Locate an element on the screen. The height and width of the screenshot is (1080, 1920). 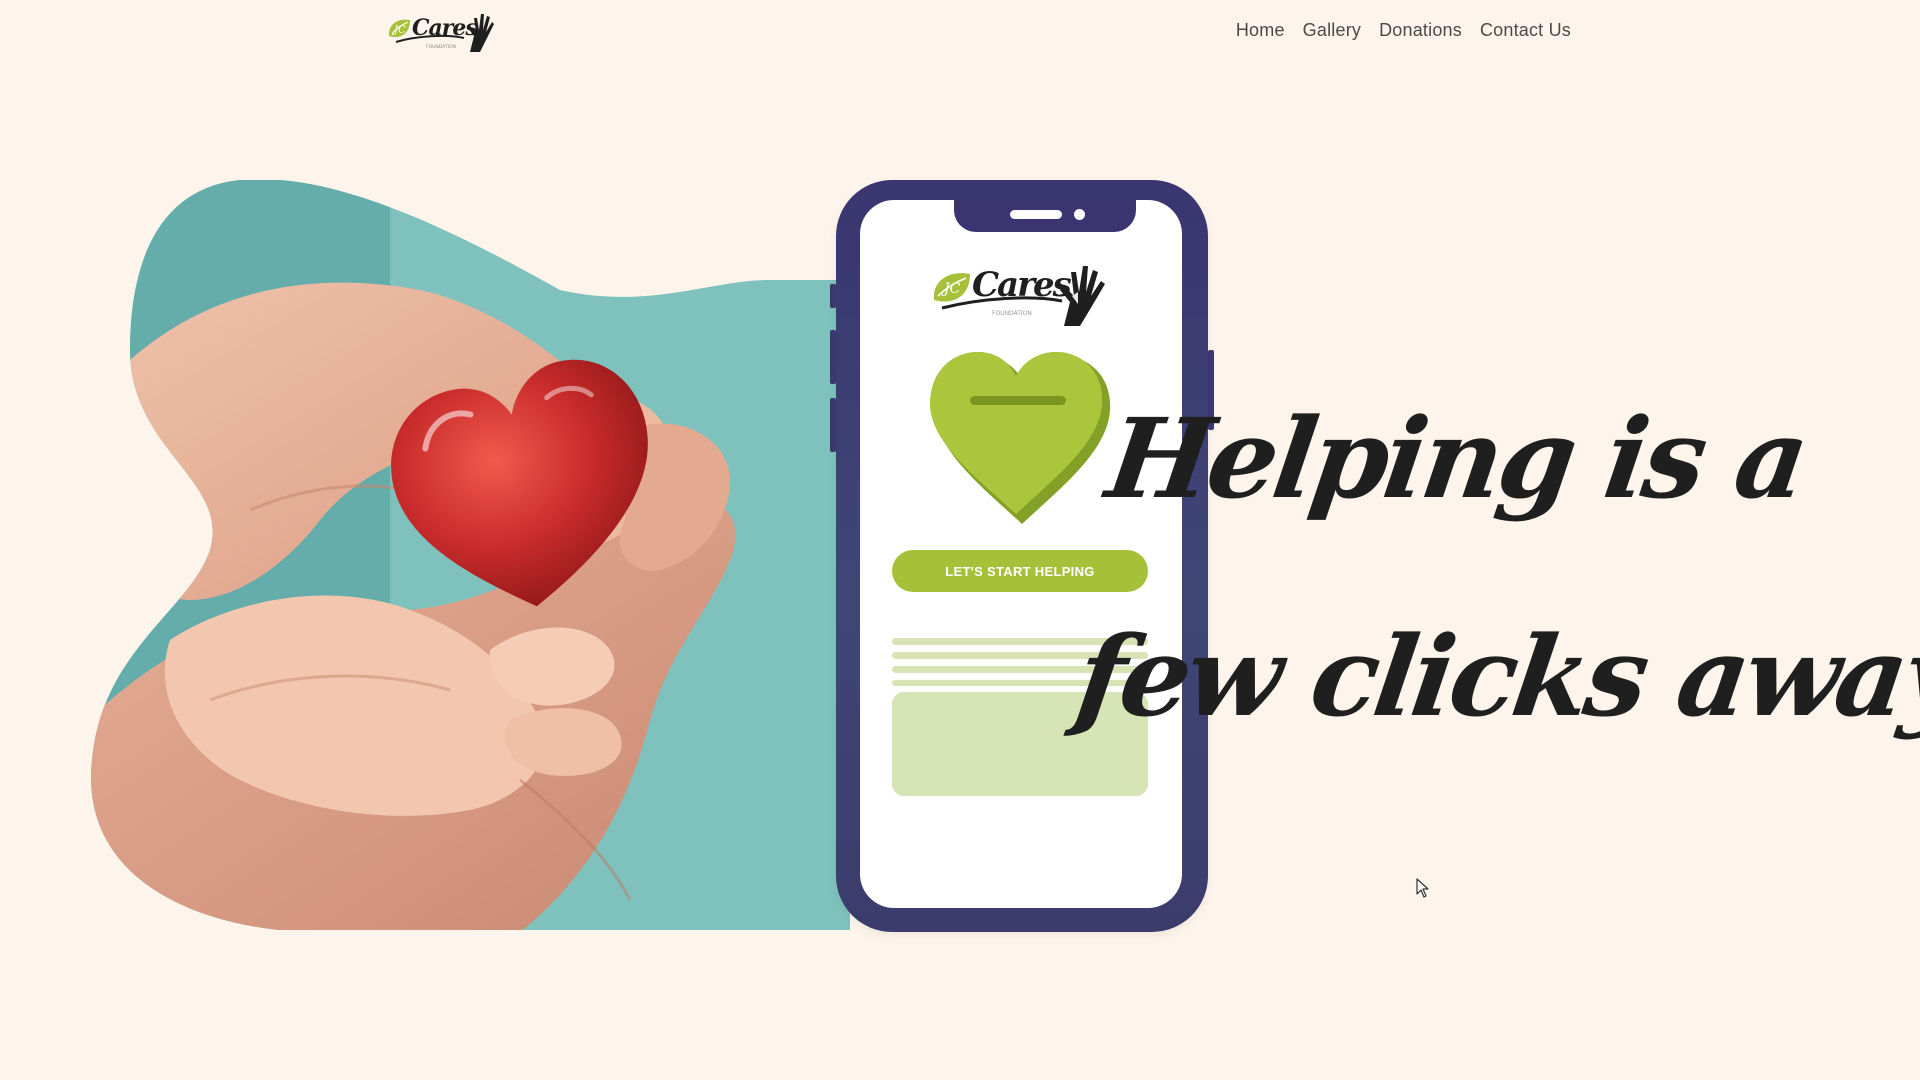
nav-contact-us: Contact Us is located at coordinates (1525, 30).